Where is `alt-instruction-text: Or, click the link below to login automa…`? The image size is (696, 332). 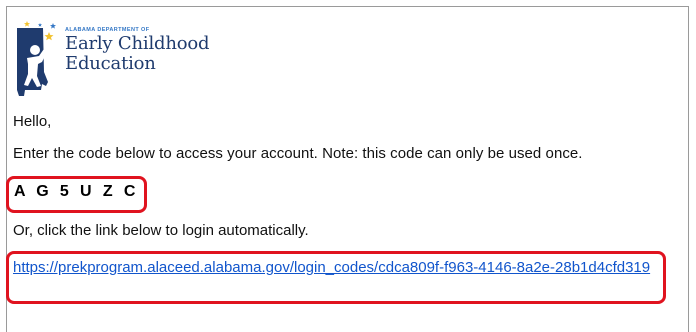
alt-instruction-text: Or, click the link below to login automa… is located at coordinates (161, 230).